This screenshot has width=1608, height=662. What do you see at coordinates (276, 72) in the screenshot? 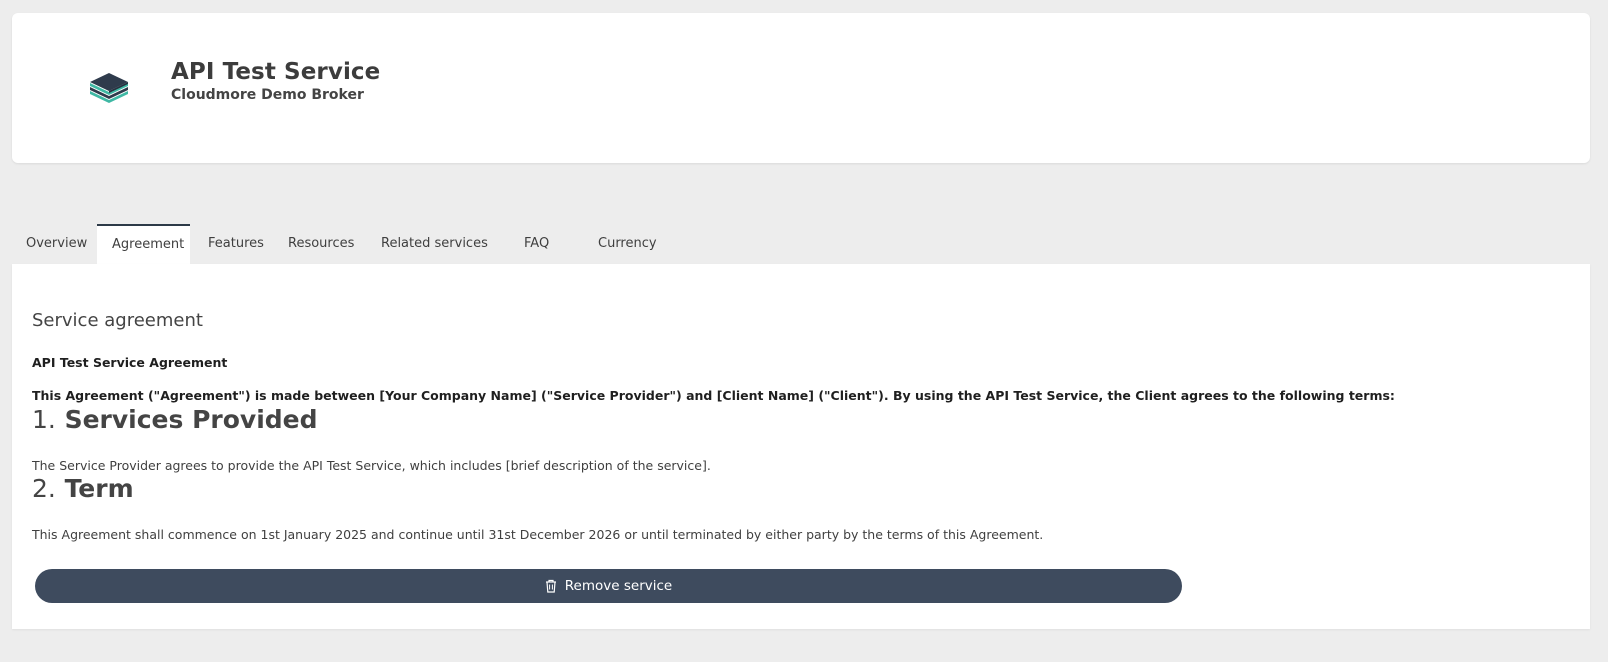
I see `service-title: API Test Service` at bounding box center [276, 72].